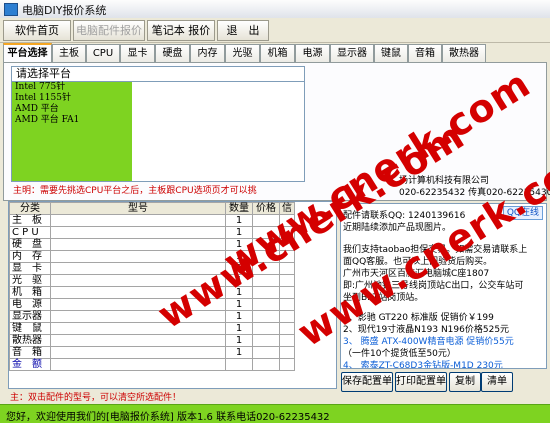 The width and height of the screenshot is (550, 423). I want to click on tab-cooler: 散热器, so click(464, 53).